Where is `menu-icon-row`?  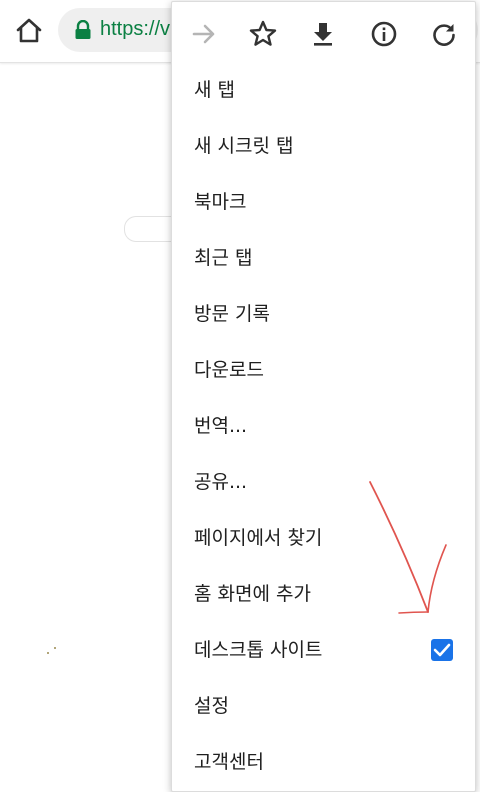
menu-icon-row is located at coordinates (323, 34).